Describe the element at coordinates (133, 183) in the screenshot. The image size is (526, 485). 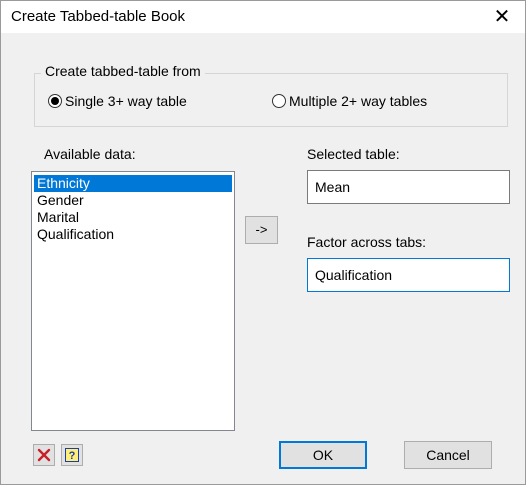
I see `list-item-ethnicity: Ethnicity` at that location.